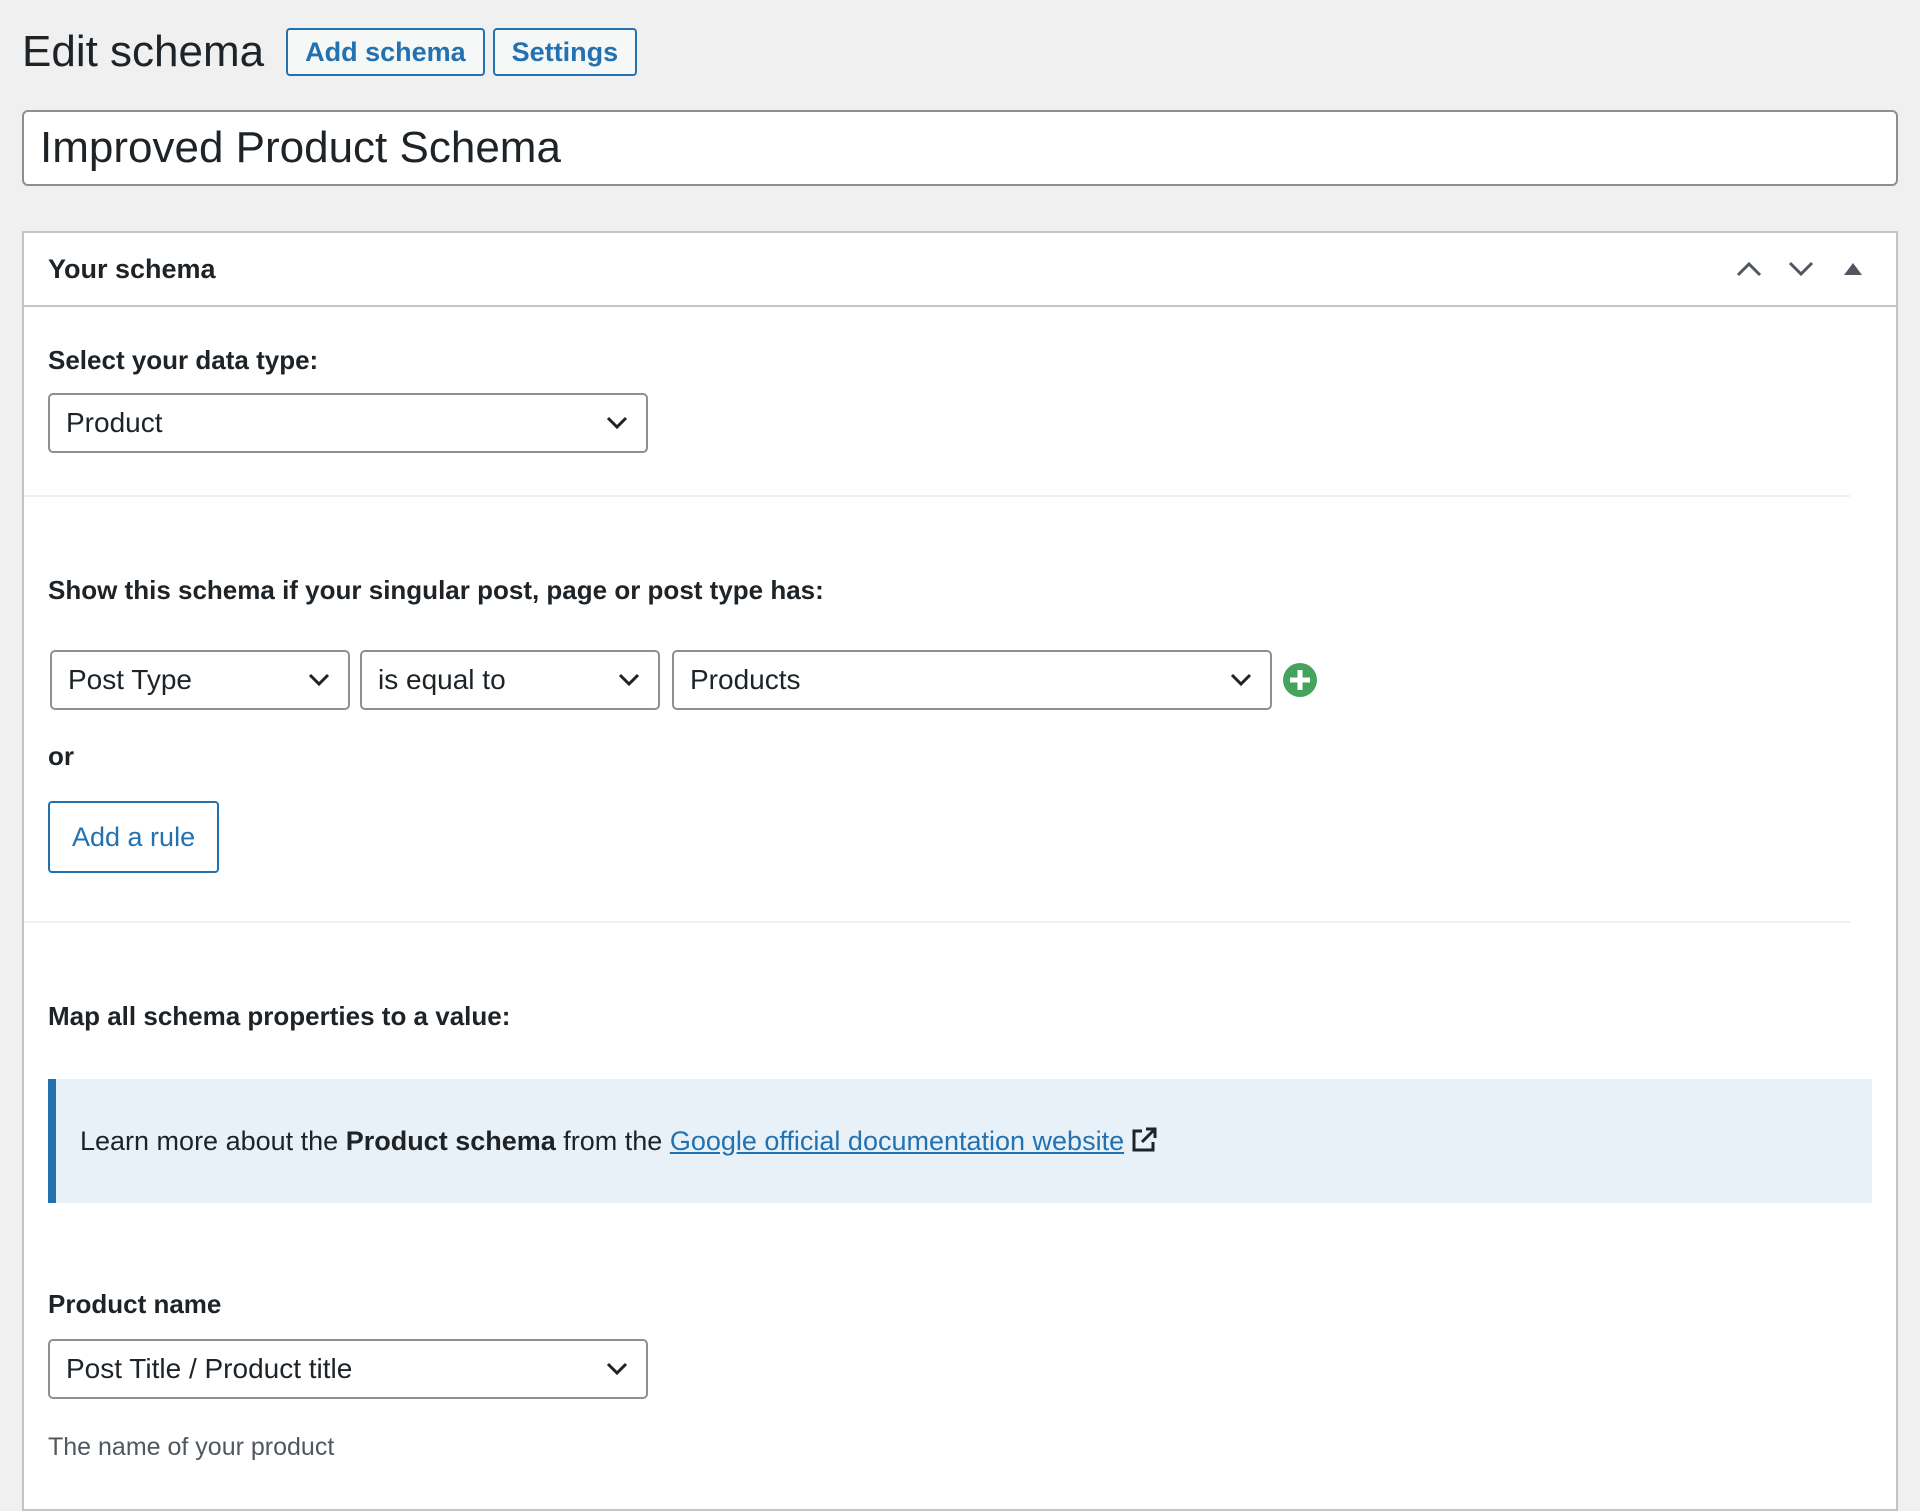 The width and height of the screenshot is (1920, 1511). I want to click on data-type-select: Product, so click(348, 423).